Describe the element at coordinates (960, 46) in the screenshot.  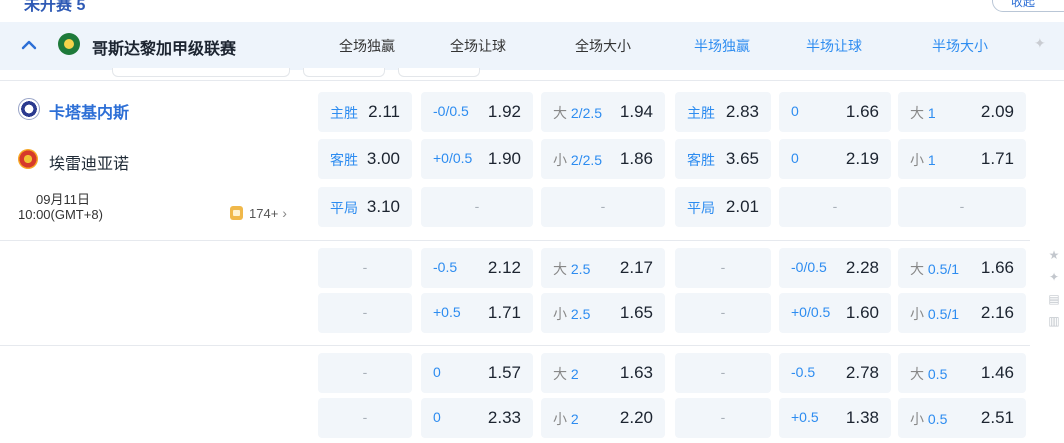
I see `column-header-ht-total: 半场大小` at that location.